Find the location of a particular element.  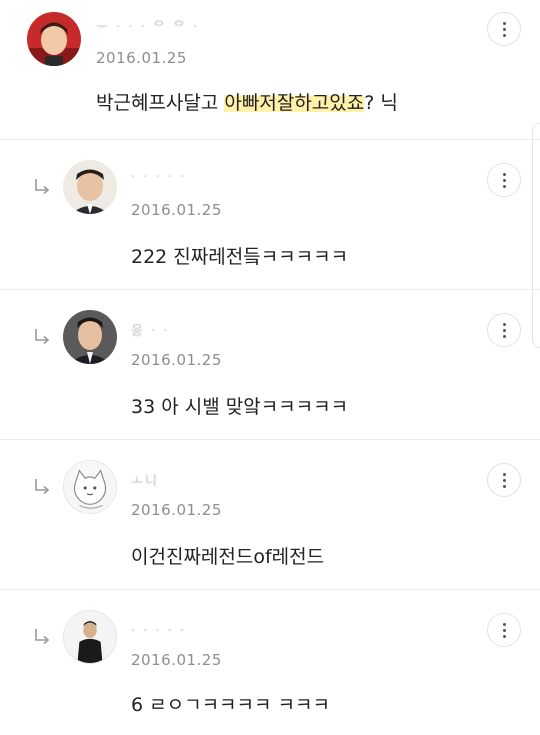

comment-text-highlight: 아빠저잘하고있죠 is located at coordinates (294, 103).